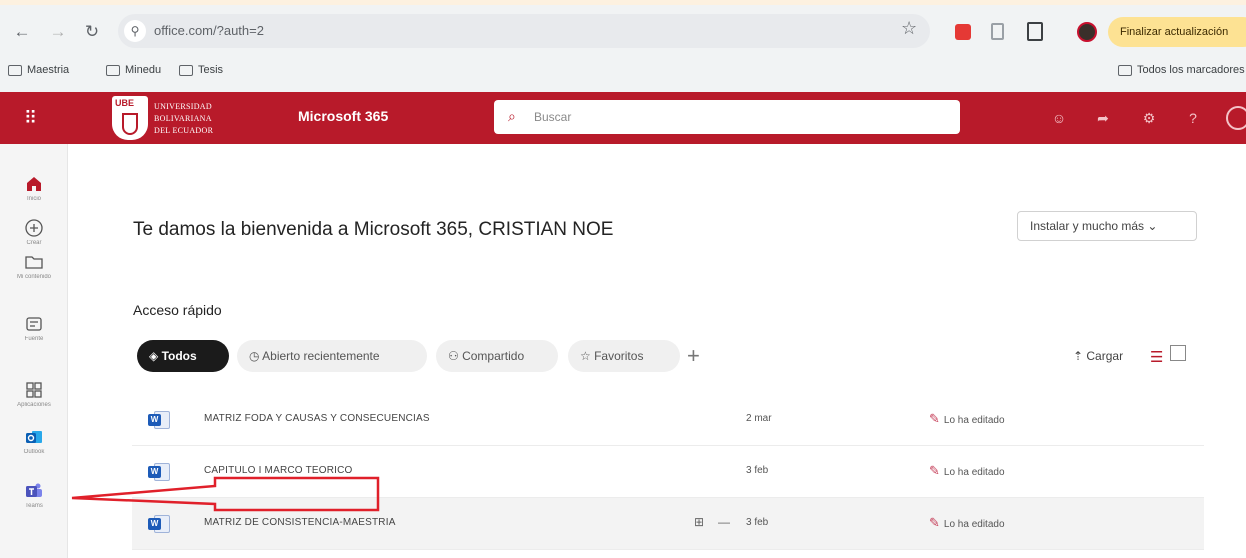 The image size is (1246, 558). What do you see at coordinates (177, 310) in the screenshot?
I see `quick-access-heading: Acceso rápido` at bounding box center [177, 310].